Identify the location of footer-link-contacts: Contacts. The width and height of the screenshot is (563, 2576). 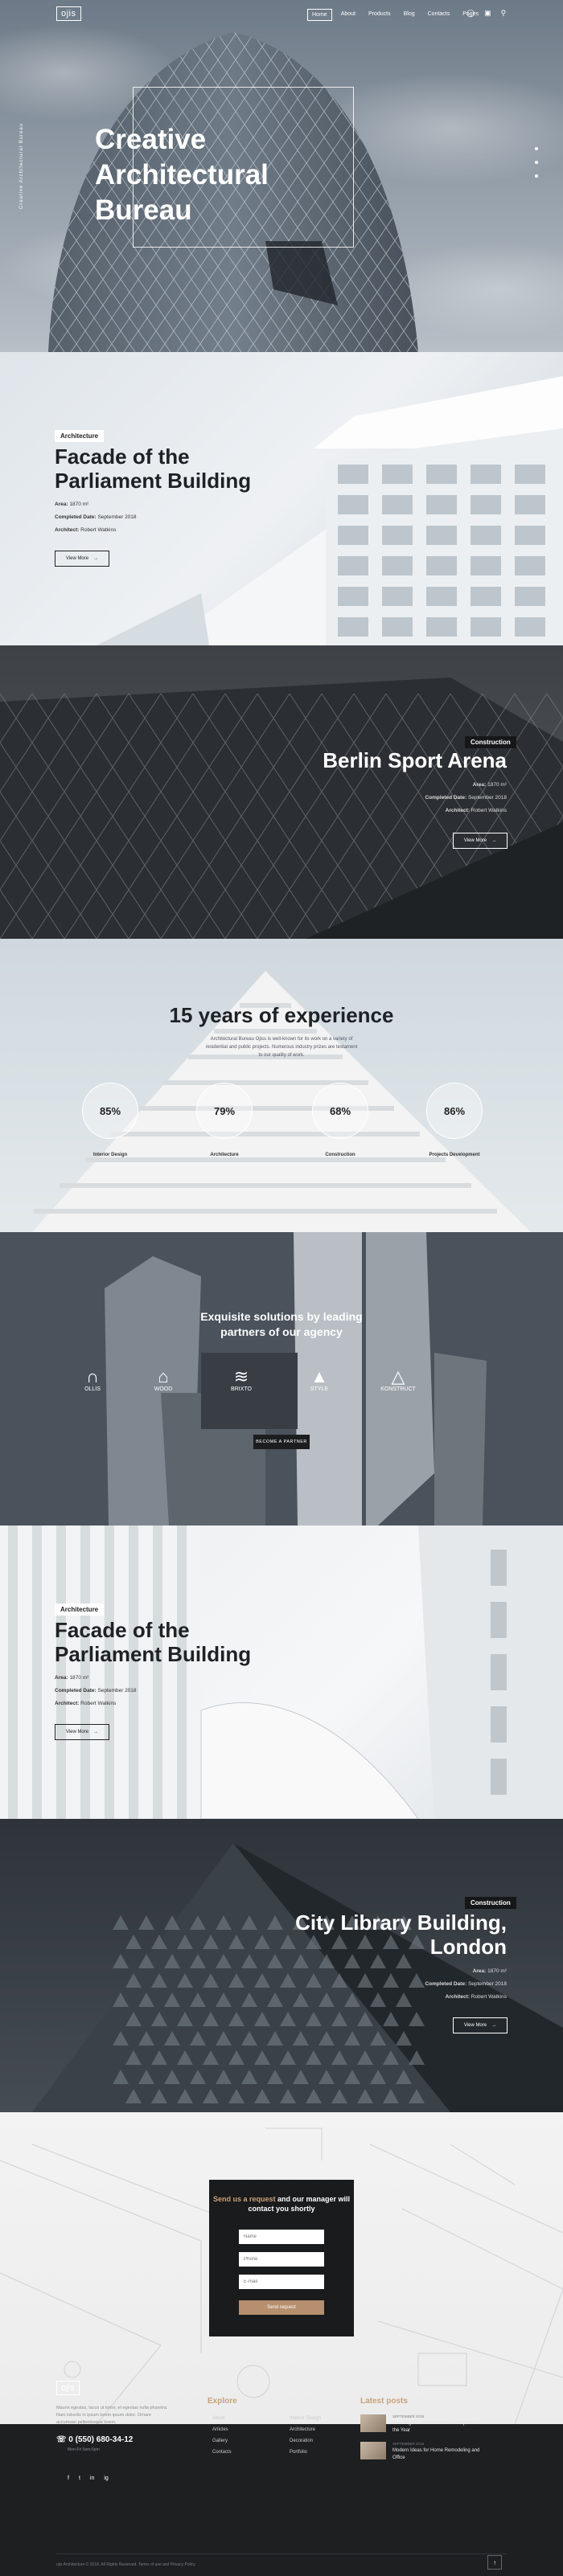
(222, 2452).